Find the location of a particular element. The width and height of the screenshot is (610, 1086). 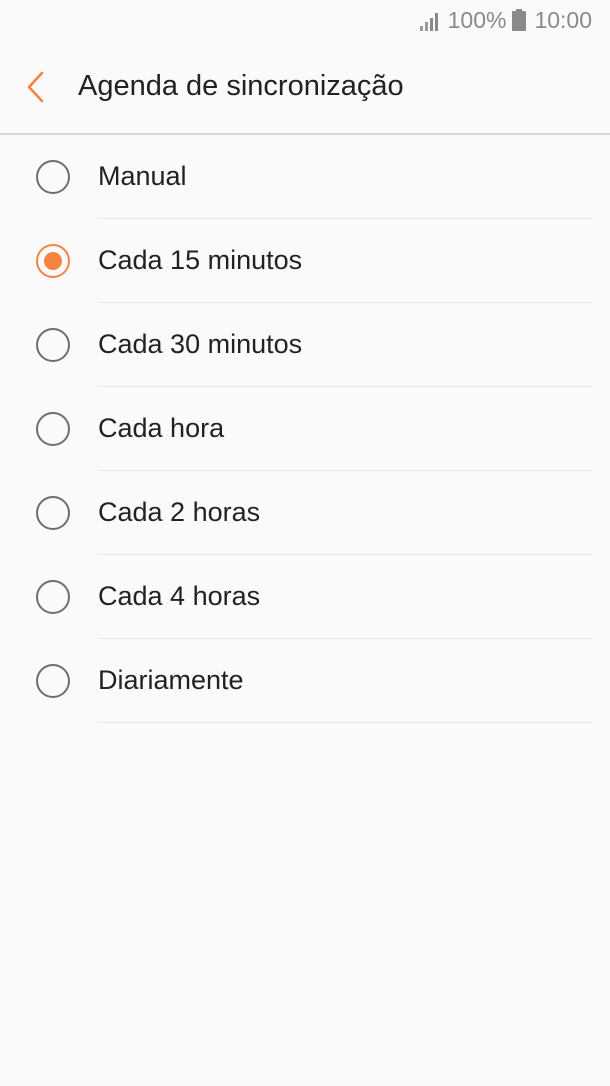

option-label-container: Diariamente is located at coordinates (345, 681).